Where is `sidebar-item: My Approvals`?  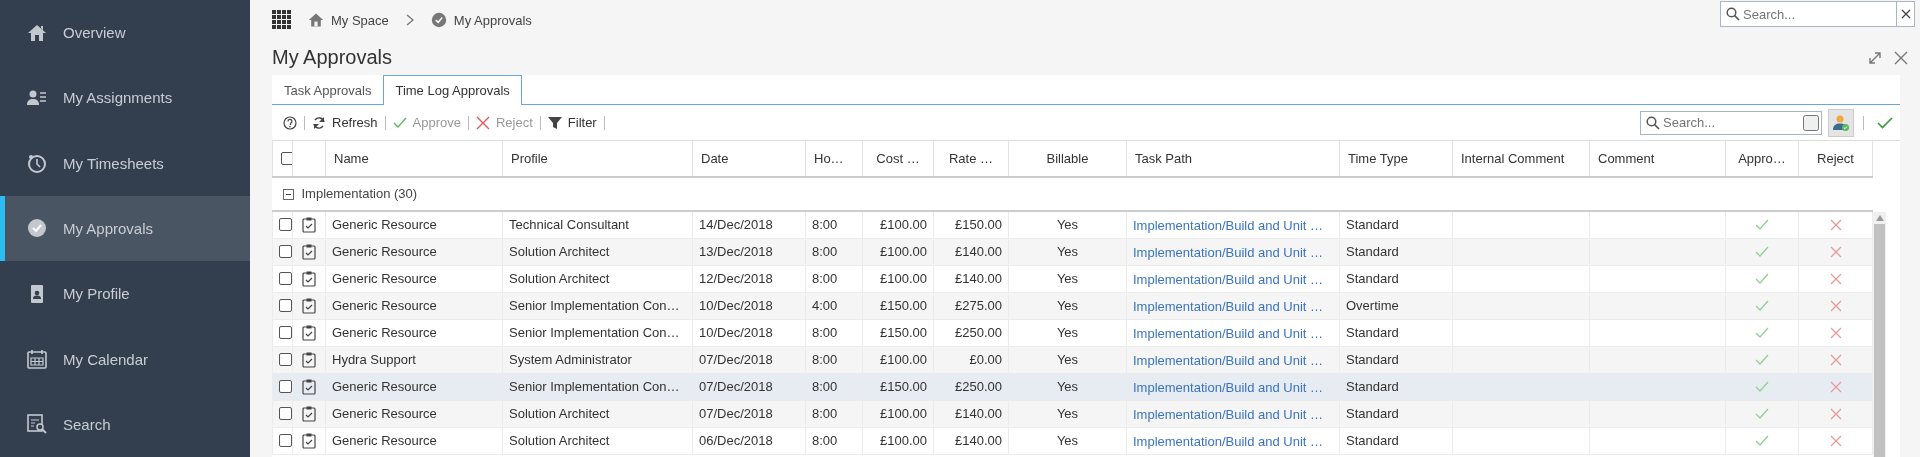 sidebar-item: My Approvals is located at coordinates (125, 228).